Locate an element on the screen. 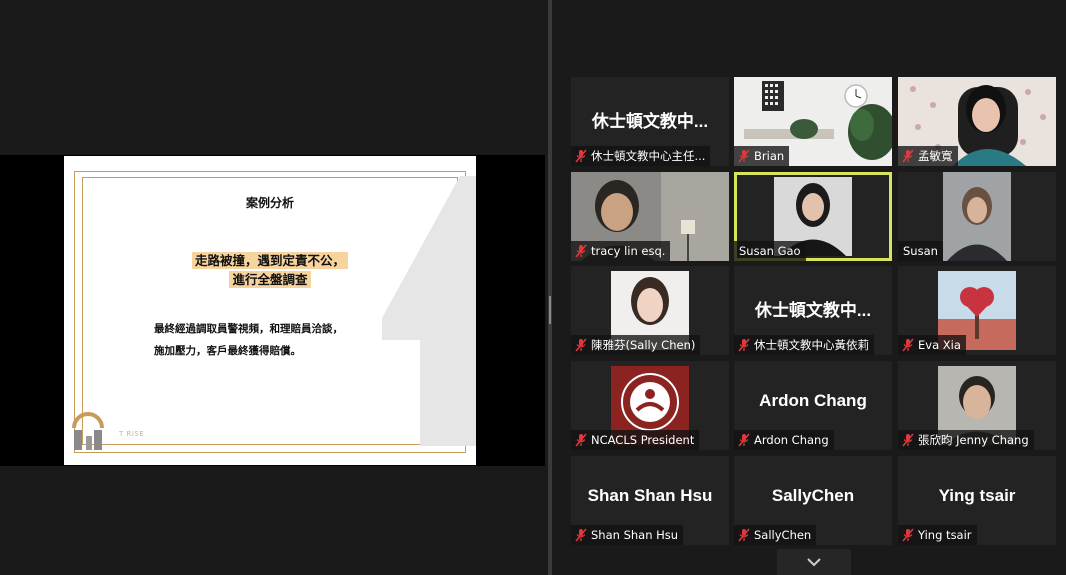  participant-tile: Shan Shan Hsu Shan Shan Hsu is located at coordinates (650, 500).